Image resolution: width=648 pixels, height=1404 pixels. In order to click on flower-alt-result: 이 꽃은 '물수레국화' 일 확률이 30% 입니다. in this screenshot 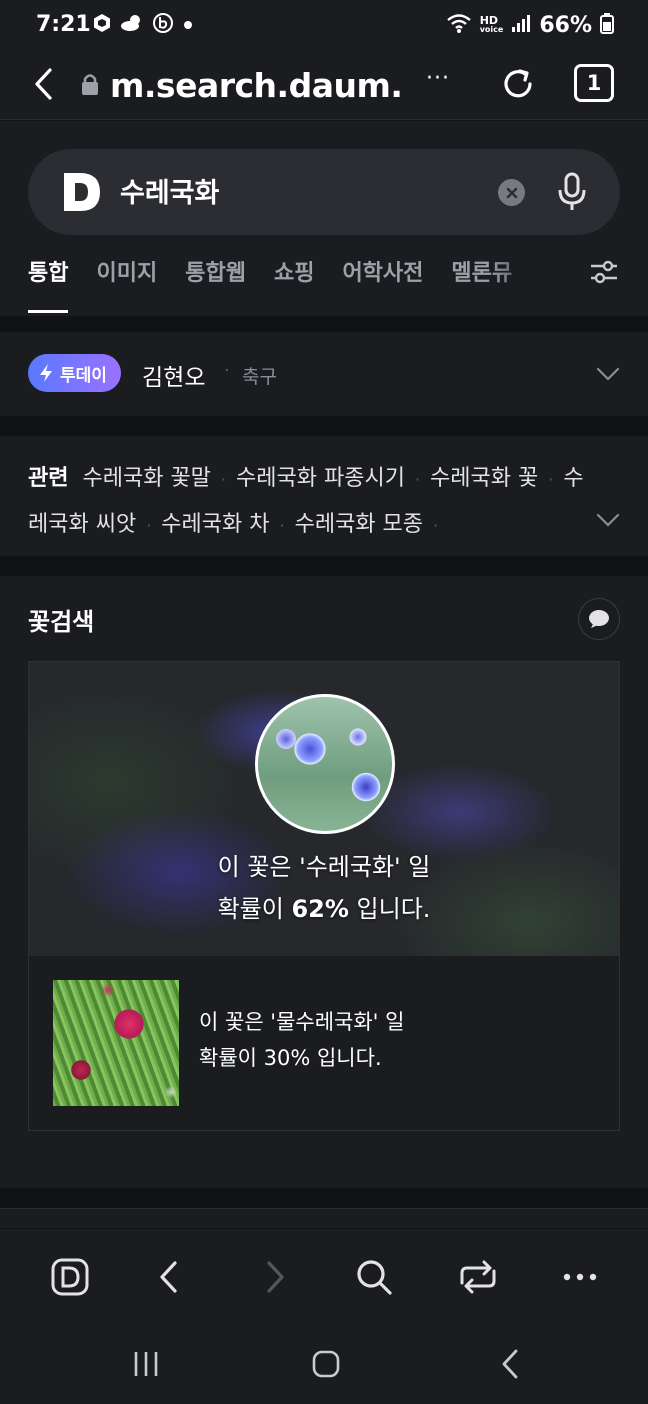, I will do `click(324, 1043)`.